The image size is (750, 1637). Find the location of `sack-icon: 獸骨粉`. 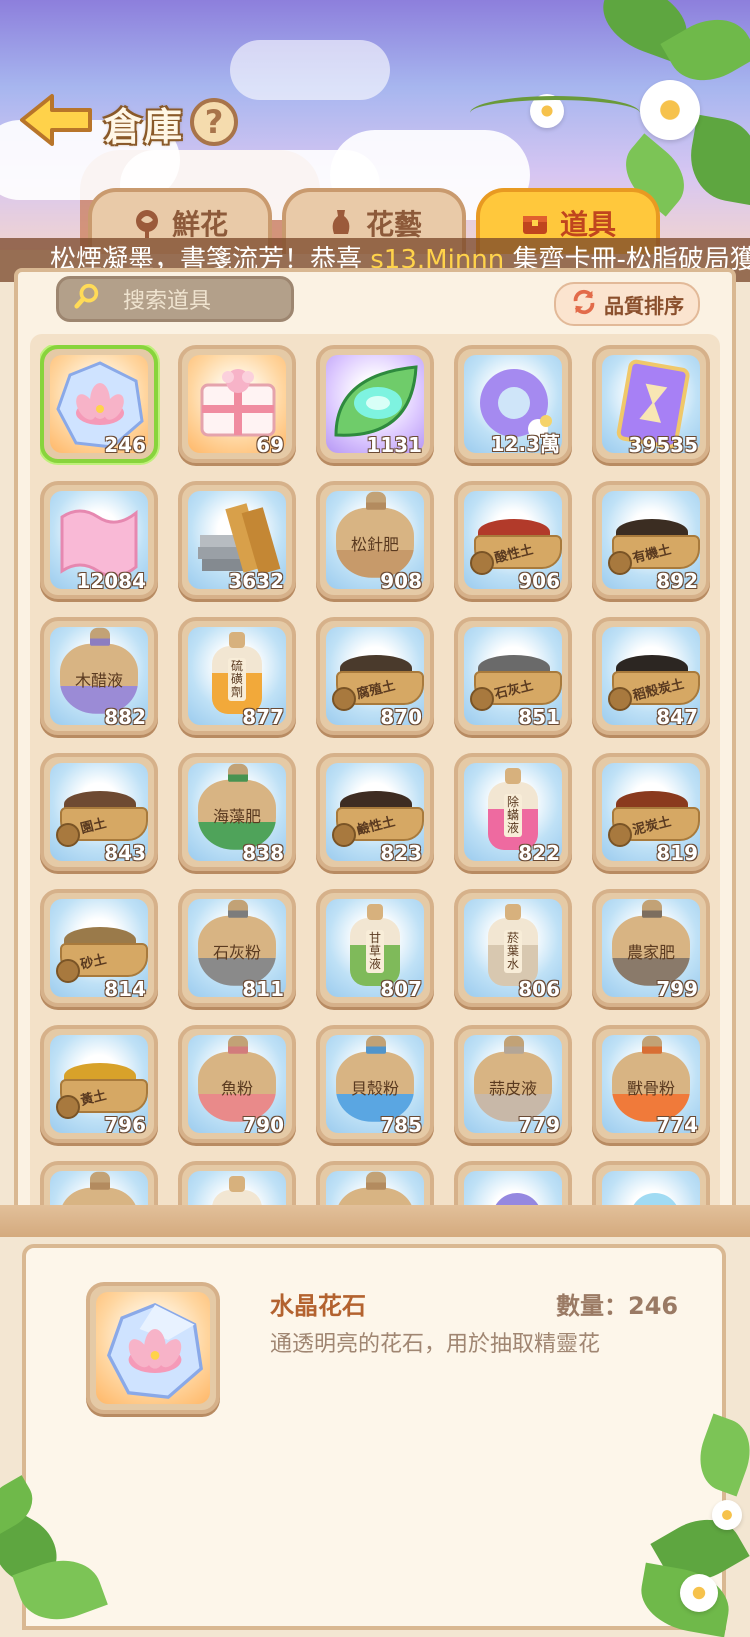

sack-icon: 獸骨粉 is located at coordinates (651, 1086).